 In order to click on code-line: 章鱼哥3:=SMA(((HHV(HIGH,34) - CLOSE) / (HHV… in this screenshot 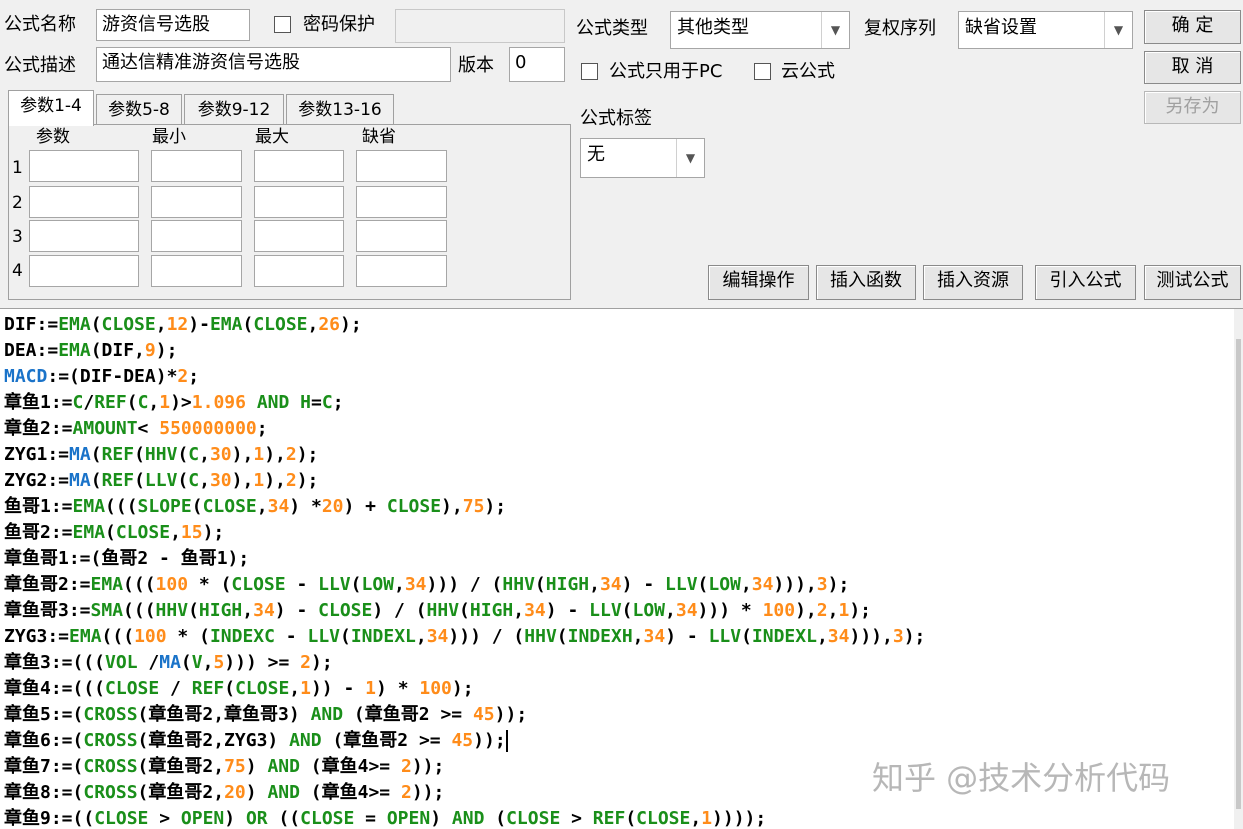, I will do `click(464, 611)`.